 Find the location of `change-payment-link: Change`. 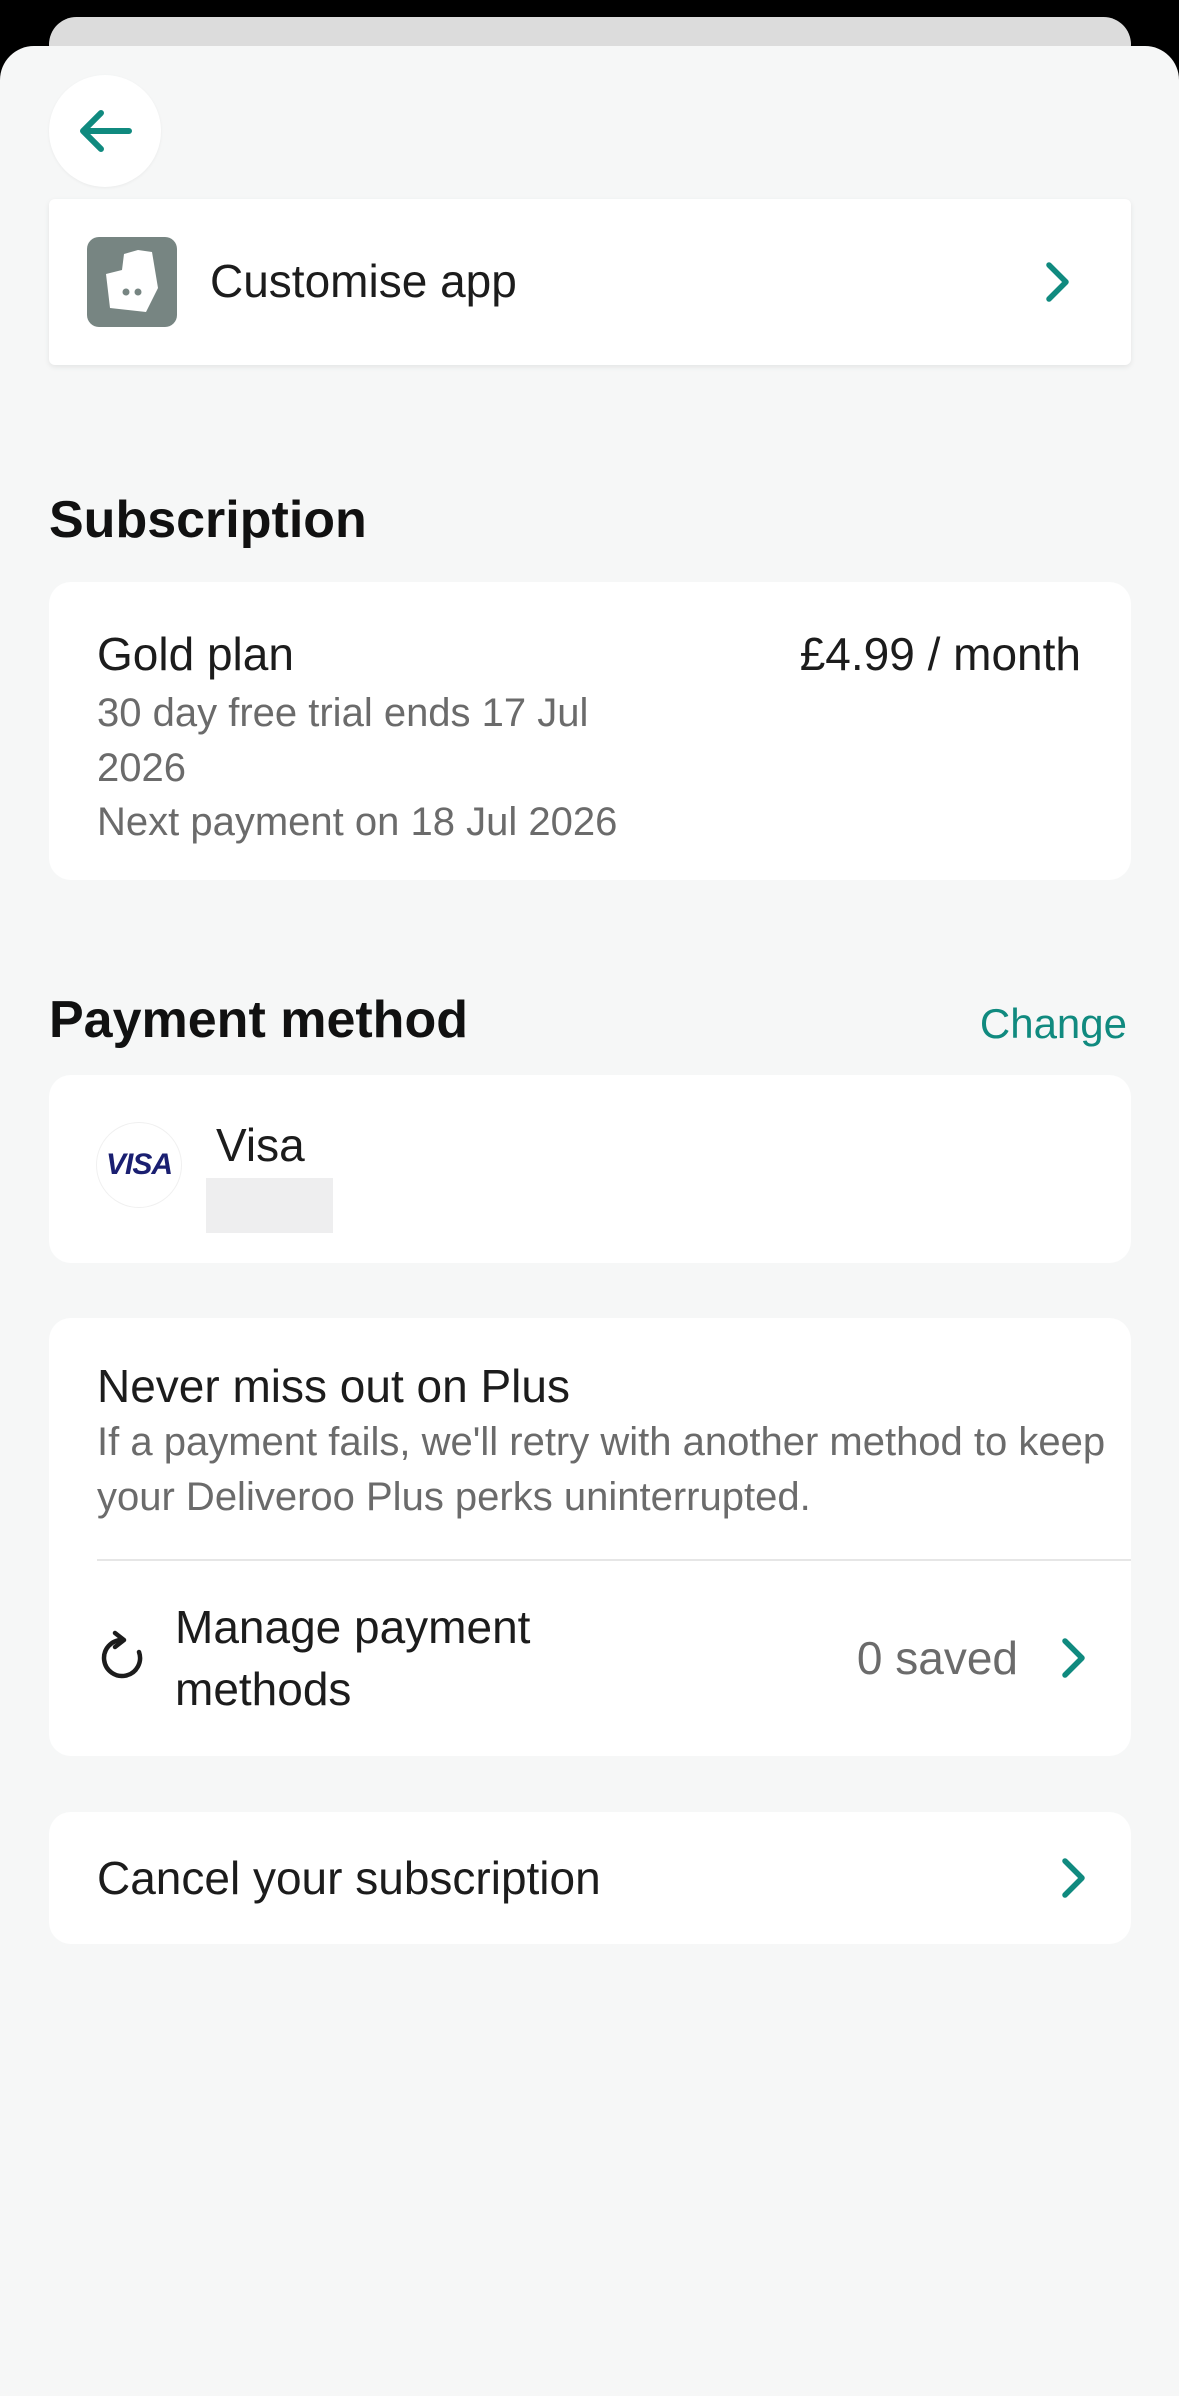

change-payment-link: Change is located at coordinates (1053, 1024).